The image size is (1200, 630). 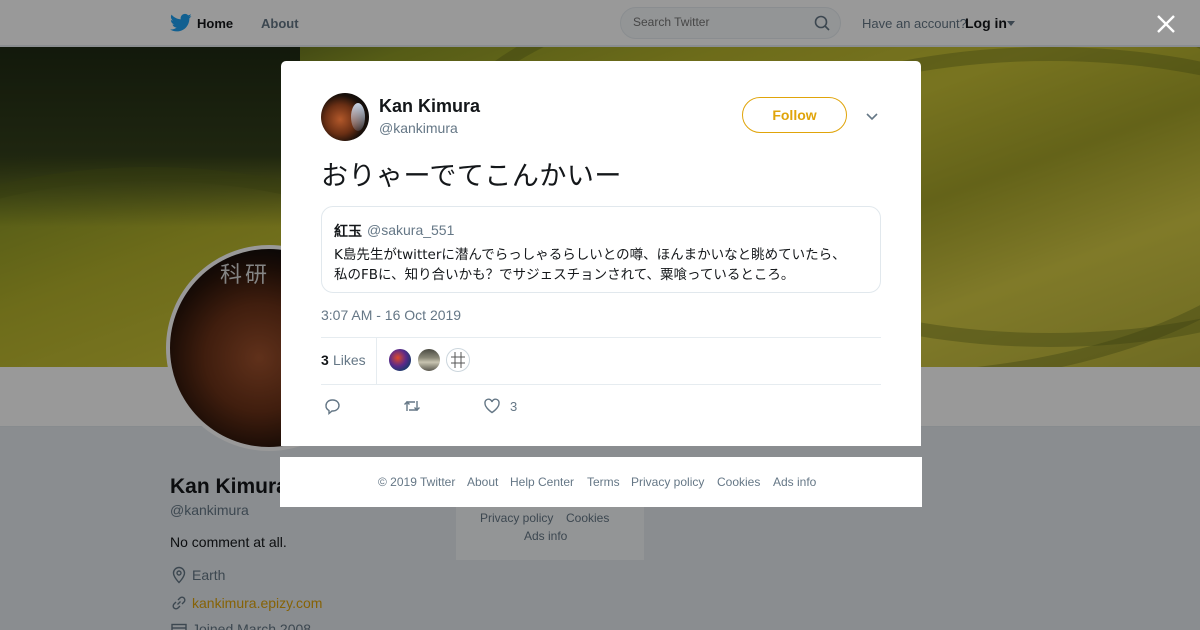 What do you see at coordinates (542, 482) in the screenshot?
I see `footer-help-link: Help Center` at bounding box center [542, 482].